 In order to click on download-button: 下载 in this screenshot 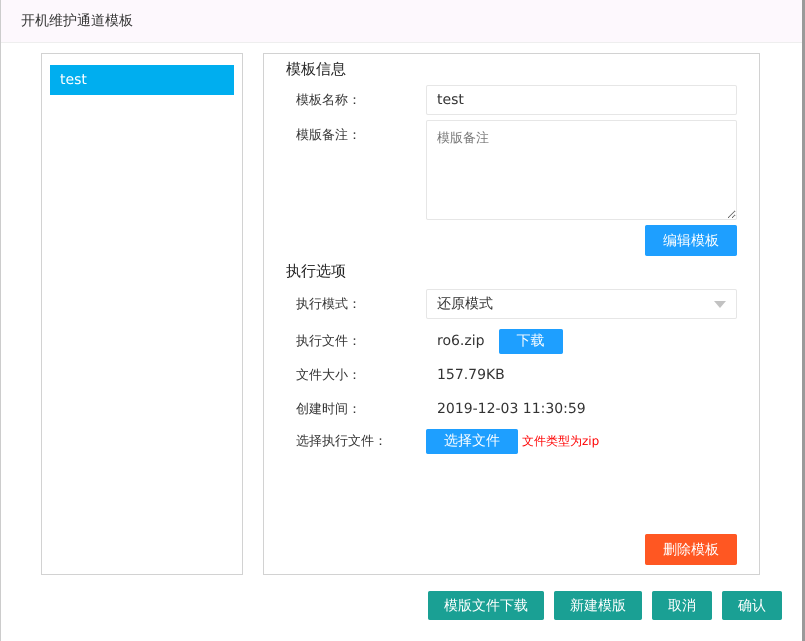, I will do `click(530, 341)`.